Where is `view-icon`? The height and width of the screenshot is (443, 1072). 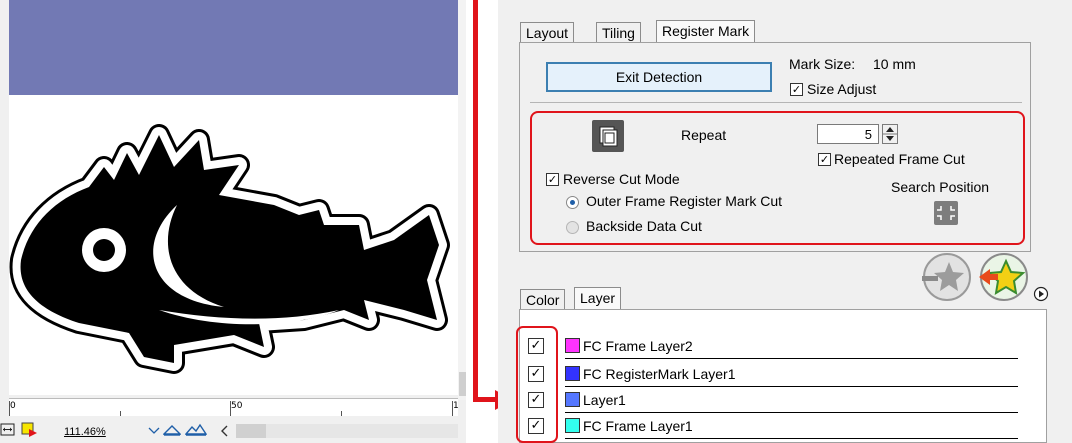
view-icon is located at coordinates (172, 430).